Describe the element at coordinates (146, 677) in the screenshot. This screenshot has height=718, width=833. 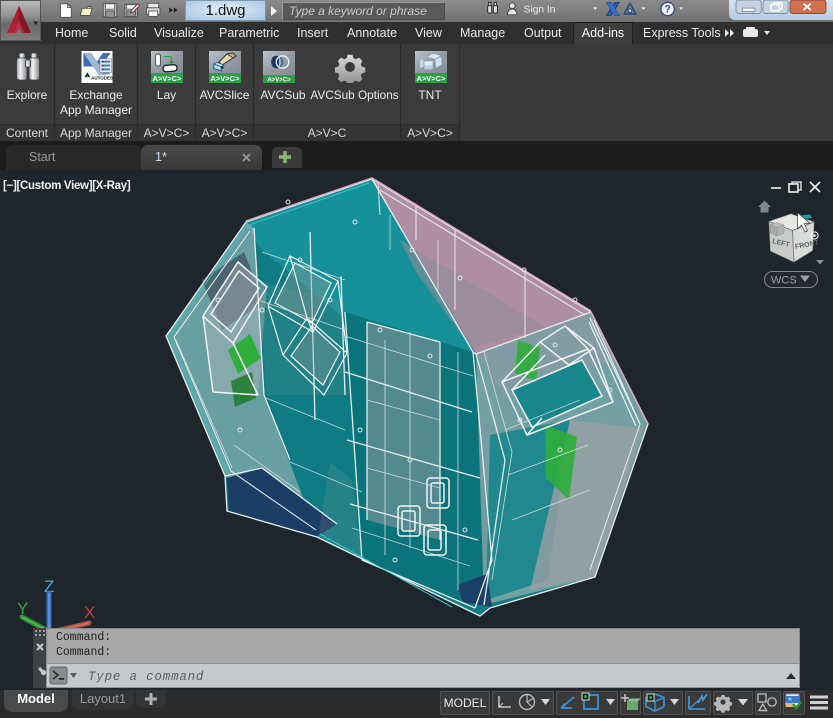
I see `svg-text: Type a command` at that location.